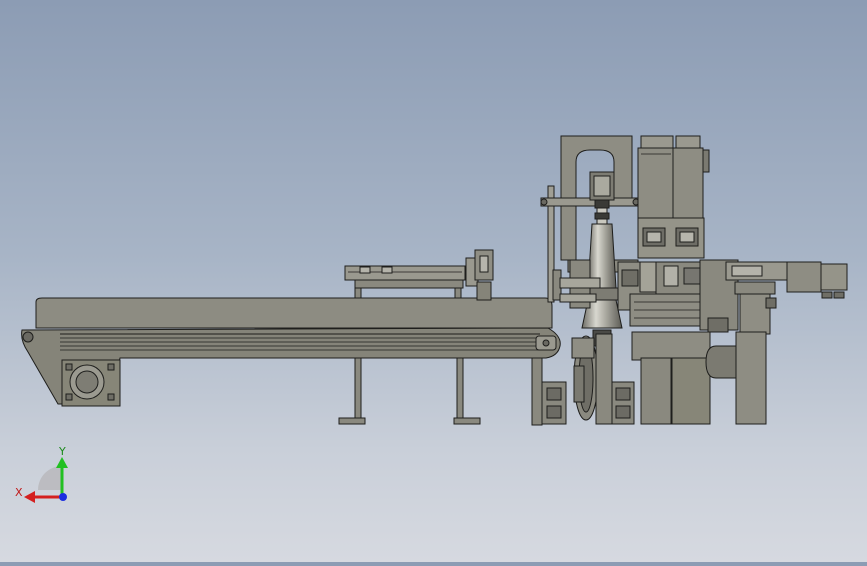  I want to click on bearing-housing, so click(722, 362).